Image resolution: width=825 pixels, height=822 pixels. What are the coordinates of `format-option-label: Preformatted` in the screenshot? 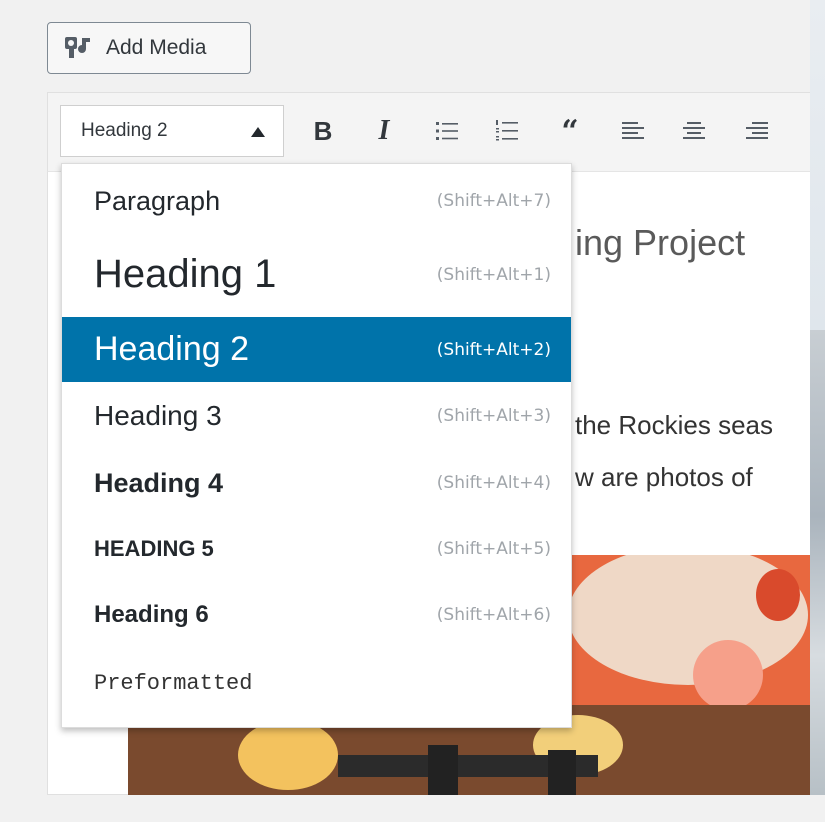 It's located at (173, 683).